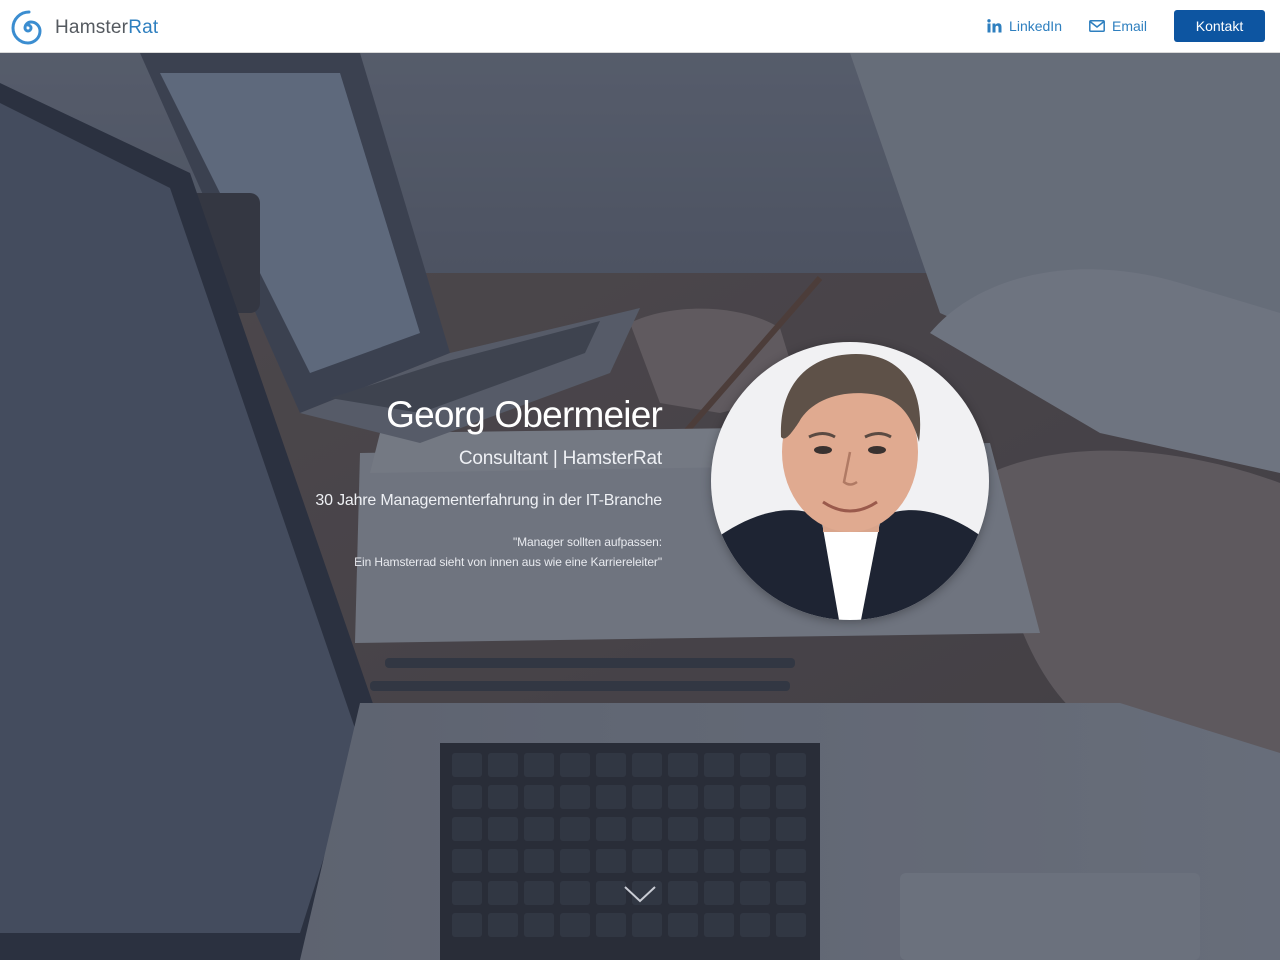 This screenshot has width=1280, height=960. I want to click on linkedin-link: LinkedIn, so click(1024, 26).